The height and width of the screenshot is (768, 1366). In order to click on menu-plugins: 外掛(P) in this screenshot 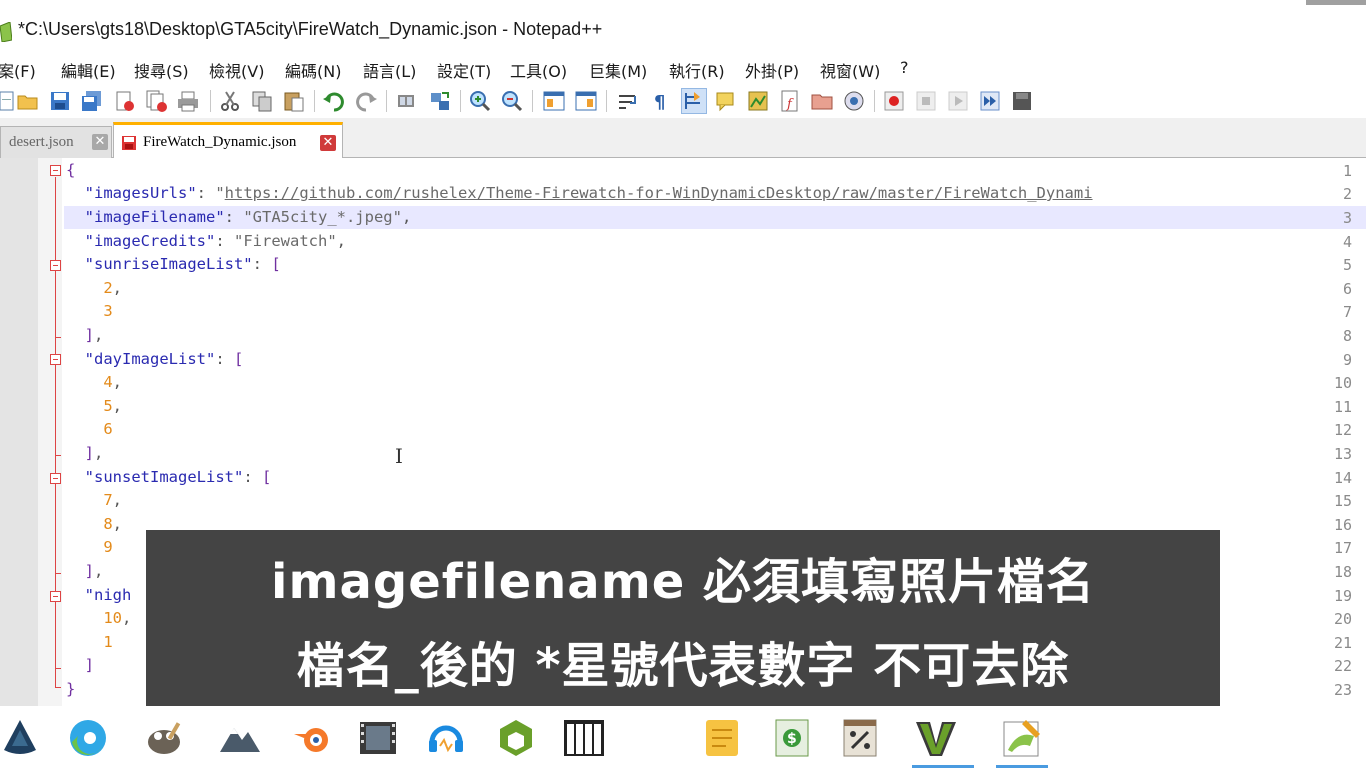, I will do `click(772, 70)`.